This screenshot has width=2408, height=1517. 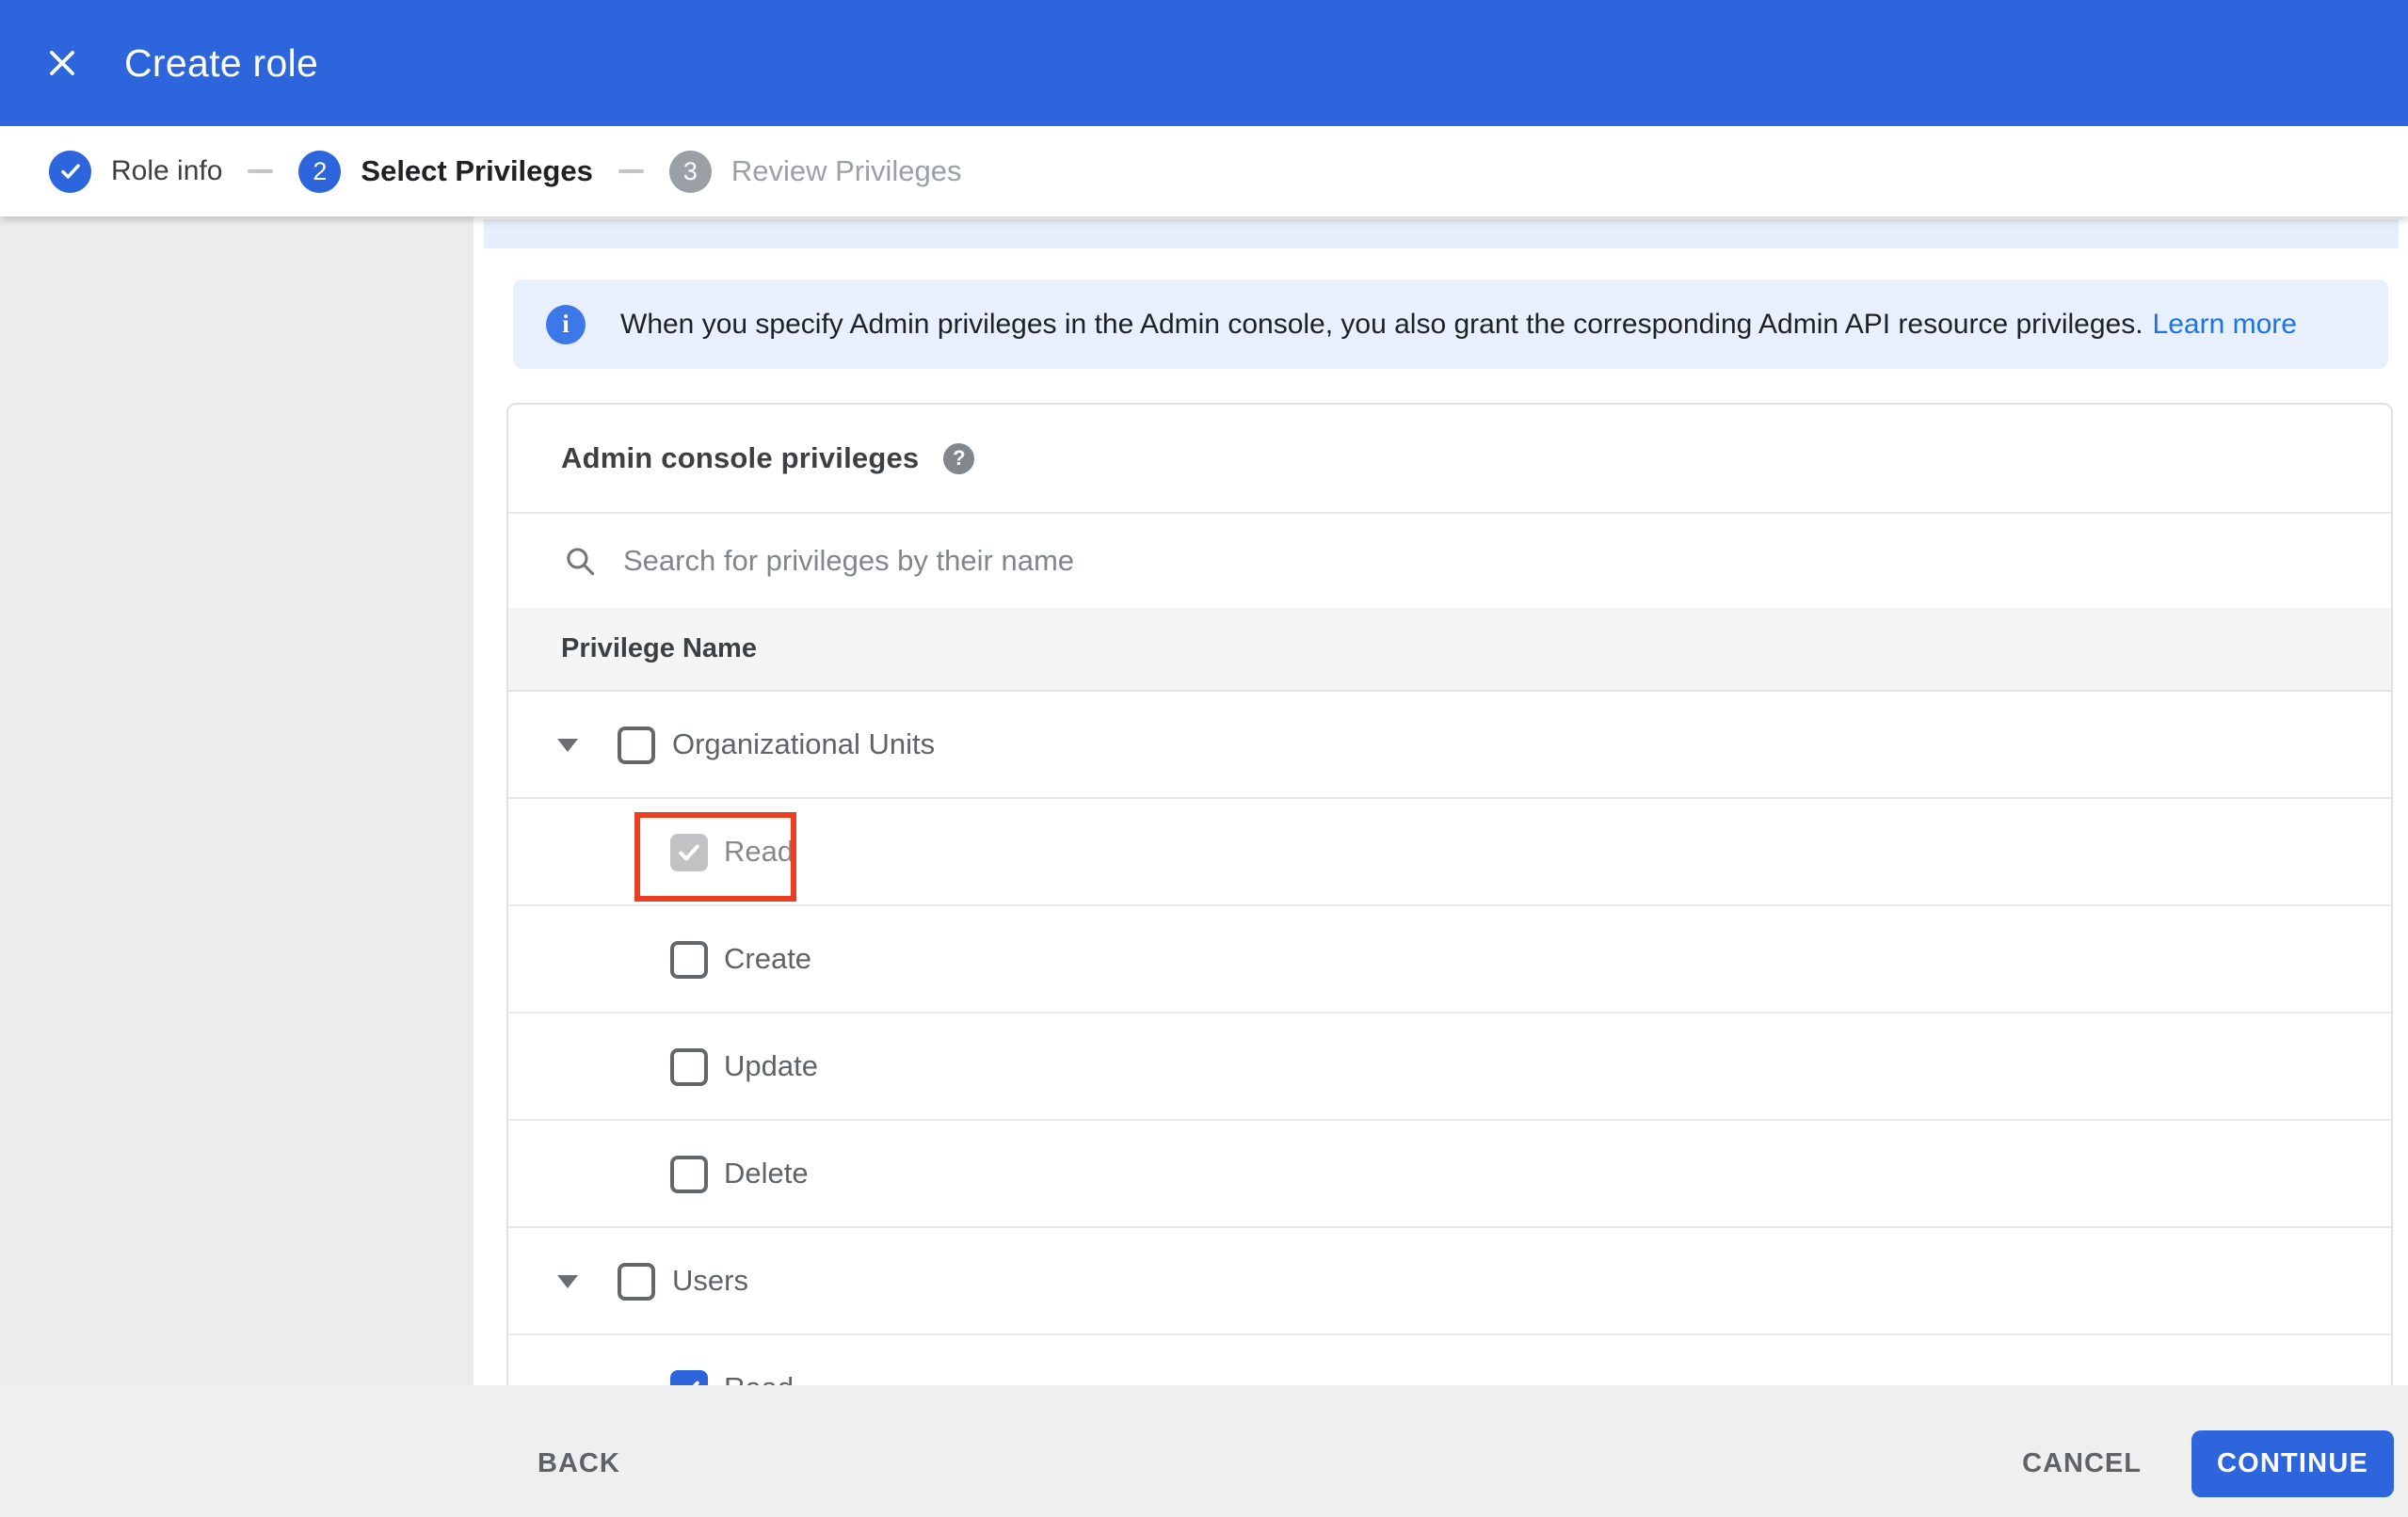 What do you see at coordinates (1204, 1451) in the screenshot?
I see `footer-action-bar: BACK CANCEL CONTINUE` at bounding box center [1204, 1451].